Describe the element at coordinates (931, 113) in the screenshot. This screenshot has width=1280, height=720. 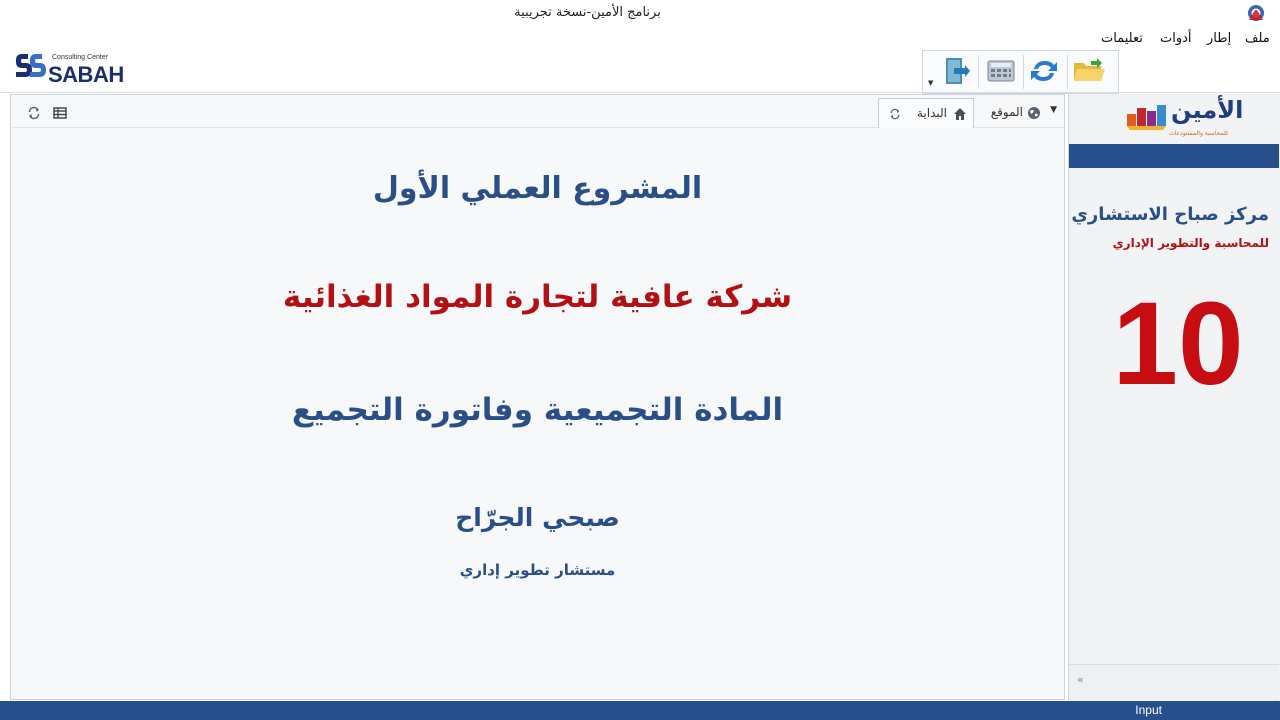
I see `tab-start-label: البداية` at that location.